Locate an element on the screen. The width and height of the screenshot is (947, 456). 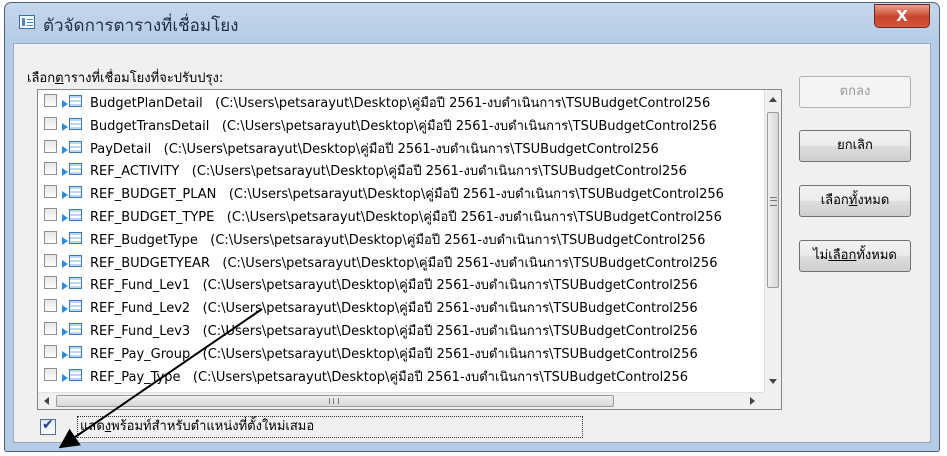
grip-icon is located at coordinates (334, 401).